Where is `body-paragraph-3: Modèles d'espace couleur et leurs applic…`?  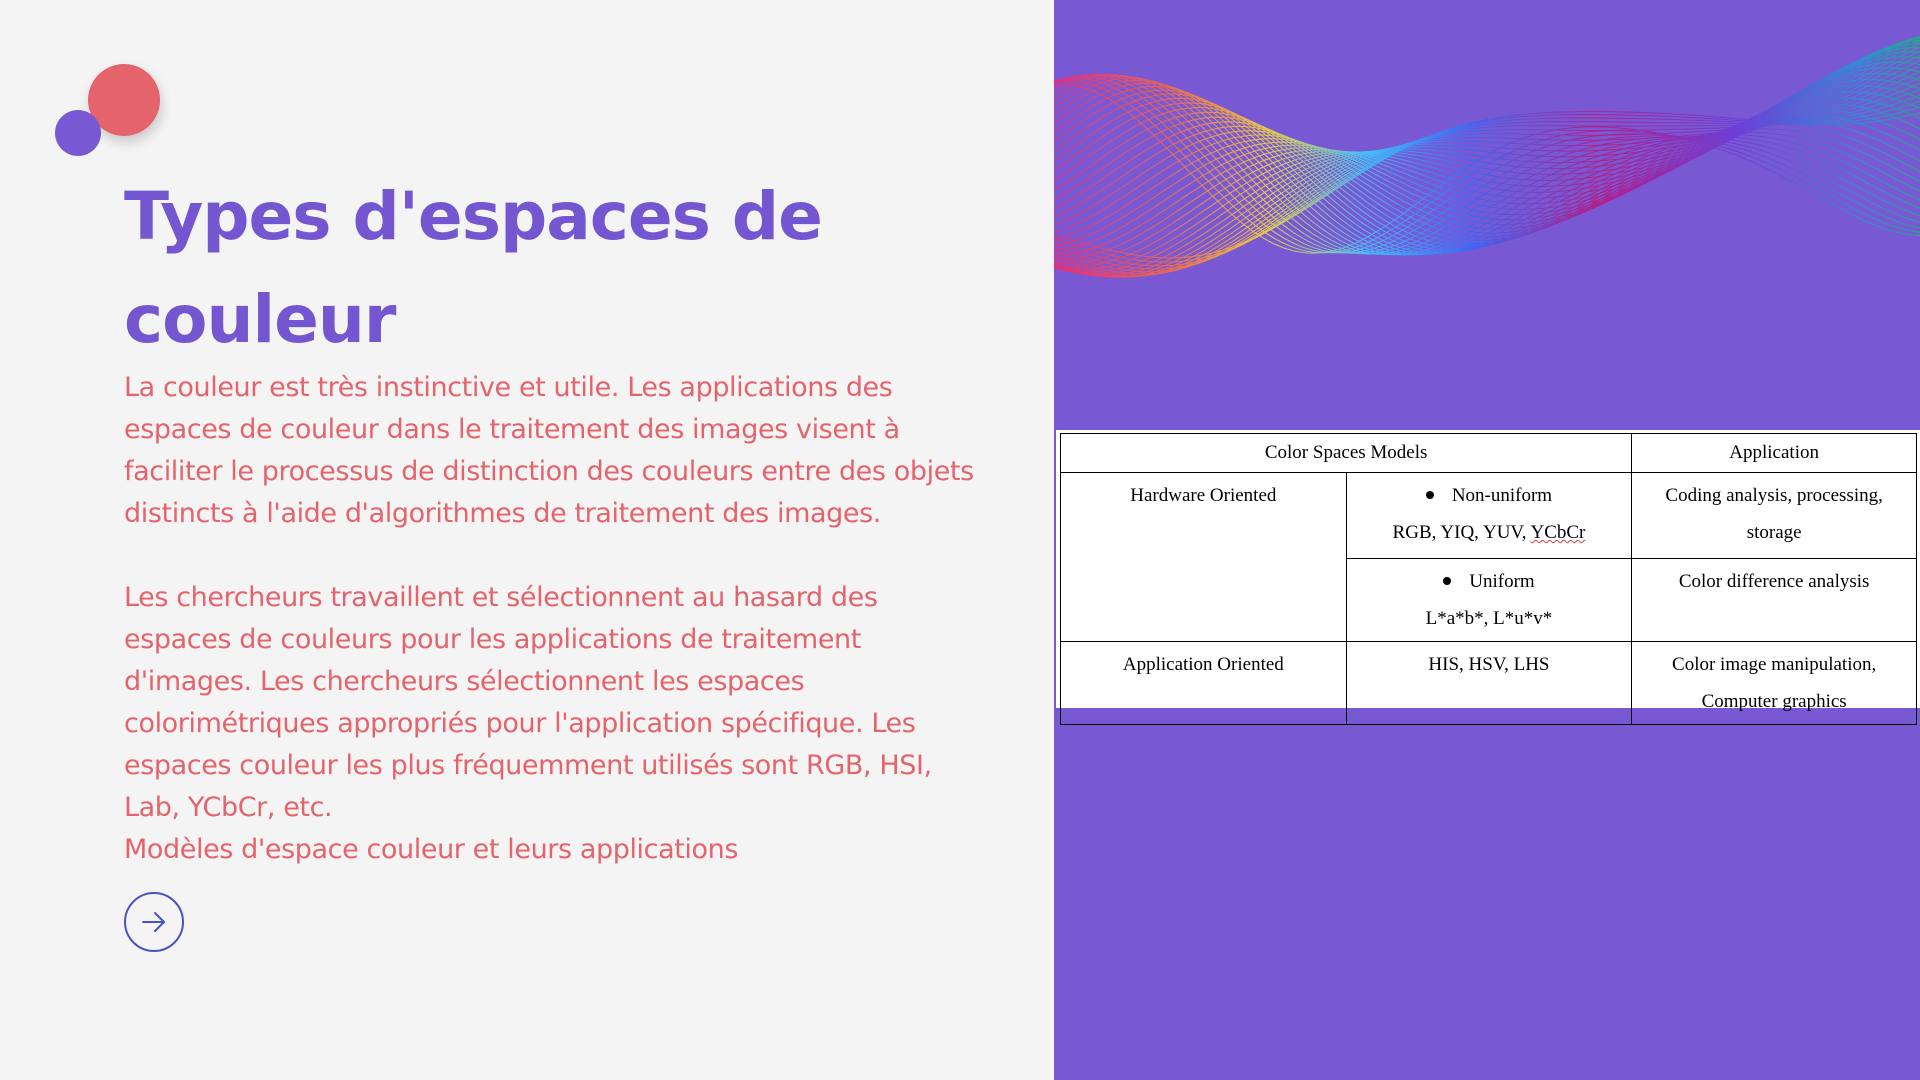 body-paragraph-3: Modèles d'espace couleur et leurs applic… is located at coordinates (431, 849).